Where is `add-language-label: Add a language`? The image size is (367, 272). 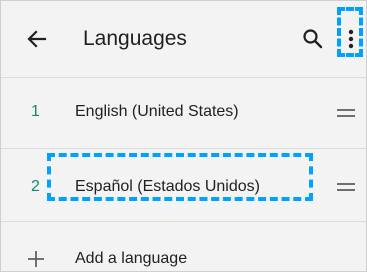
add-language-label: Add a language is located at coordinates (131, 258).